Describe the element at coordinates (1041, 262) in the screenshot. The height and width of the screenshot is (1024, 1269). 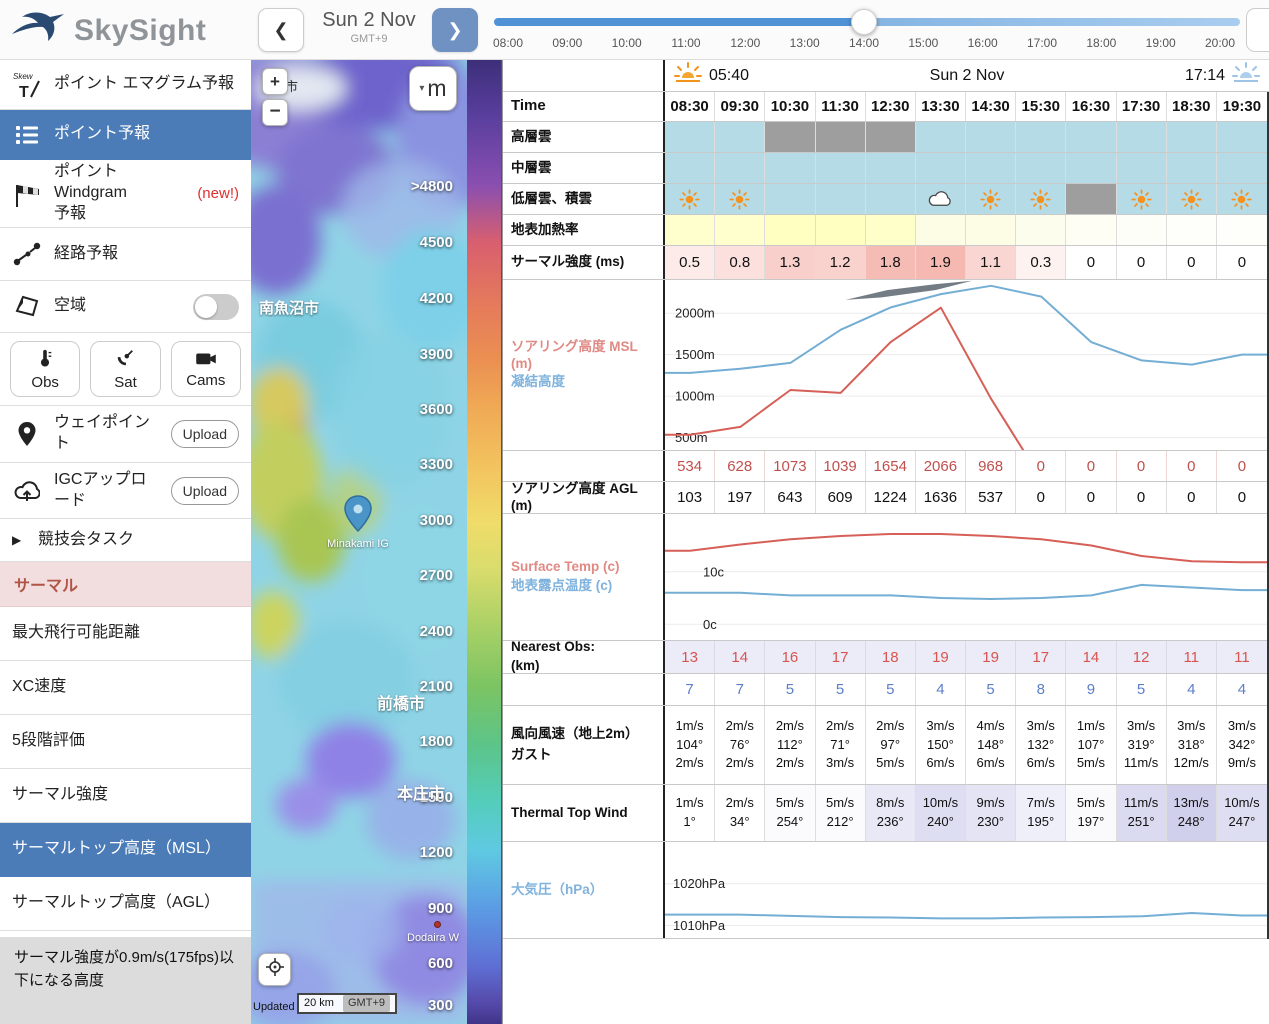
I see `forecast-cell: 0.3` at that location.